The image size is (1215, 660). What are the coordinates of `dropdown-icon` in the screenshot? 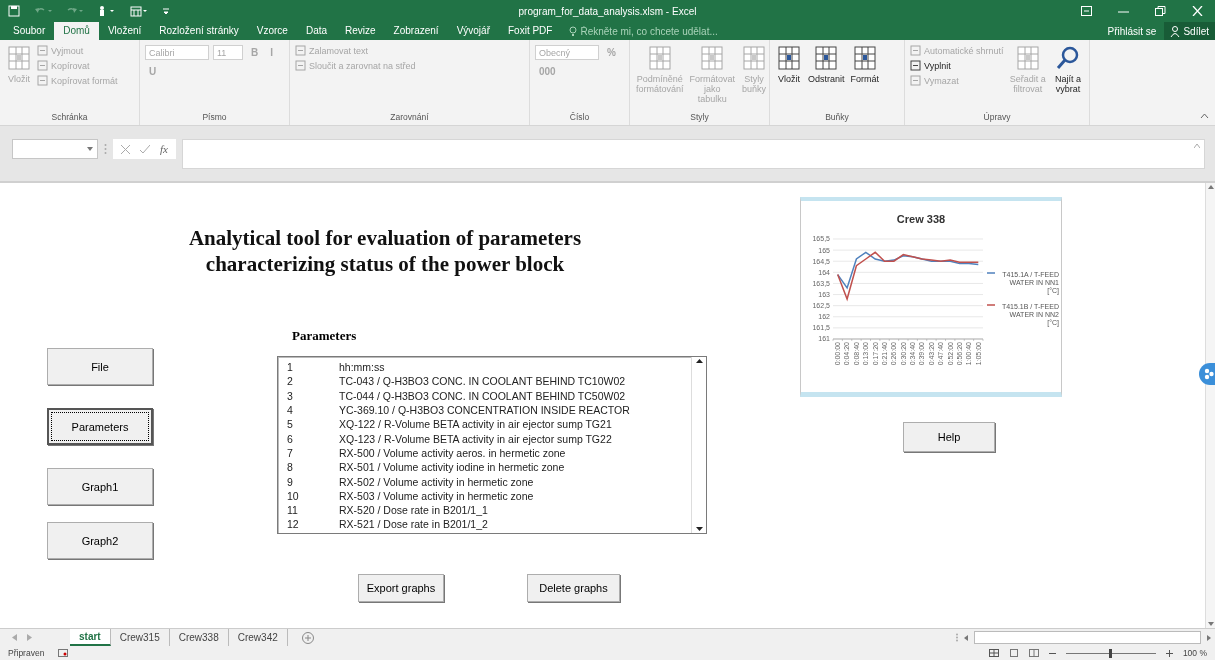 It's located at (90, 149).